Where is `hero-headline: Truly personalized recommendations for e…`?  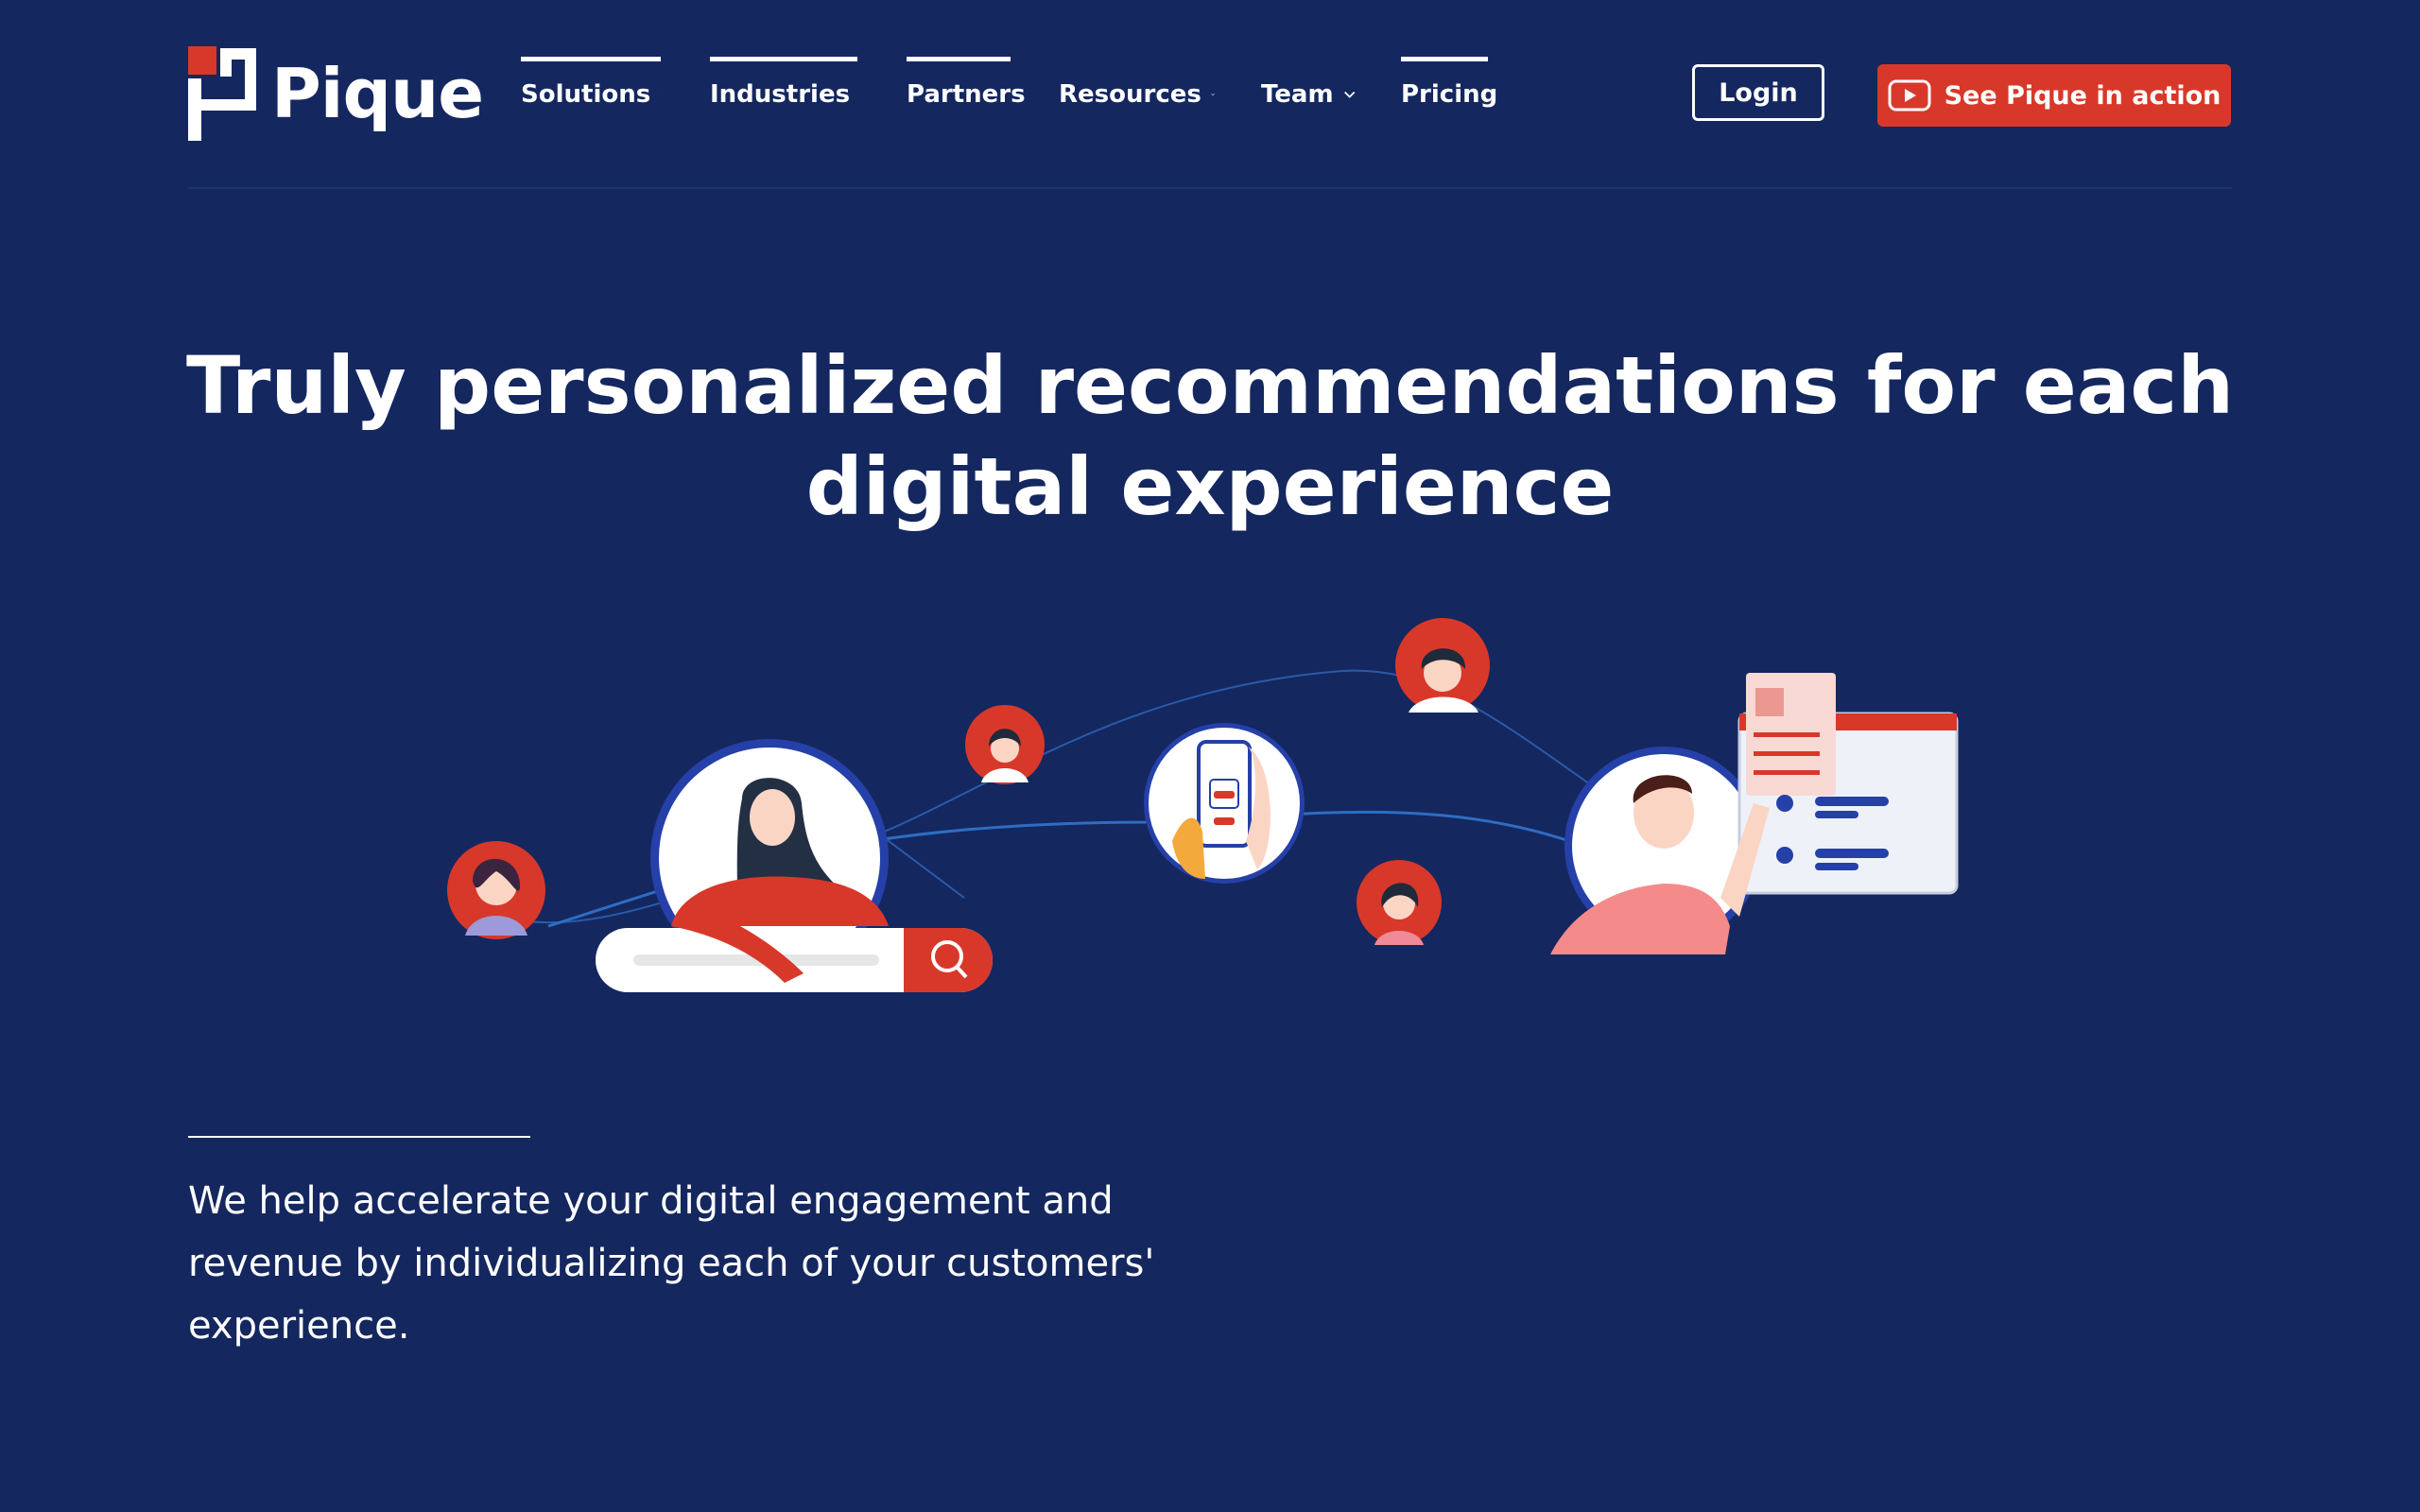 hero-headline: Truly personalized recommendations for e… is located at coordinates (1210, 436).